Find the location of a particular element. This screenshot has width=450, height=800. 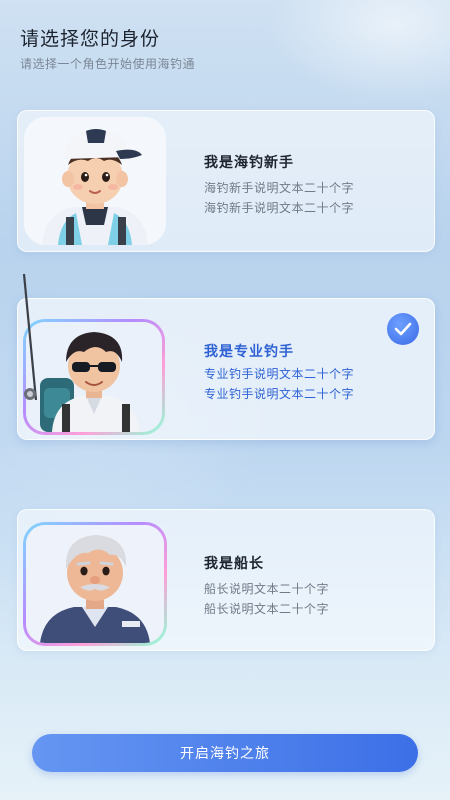

role-desc-line1: 船长说明文本二十个字 is located at coordinates (267, 589).